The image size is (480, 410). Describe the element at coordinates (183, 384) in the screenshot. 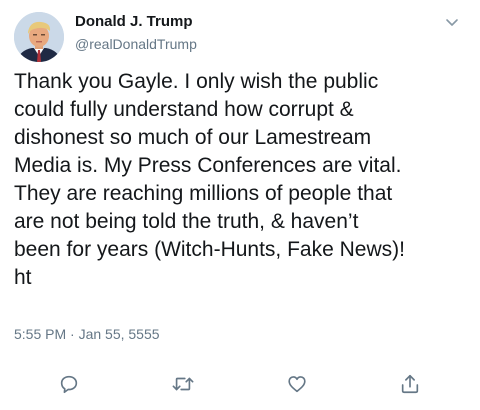

I see `retweet-icon` at that location.